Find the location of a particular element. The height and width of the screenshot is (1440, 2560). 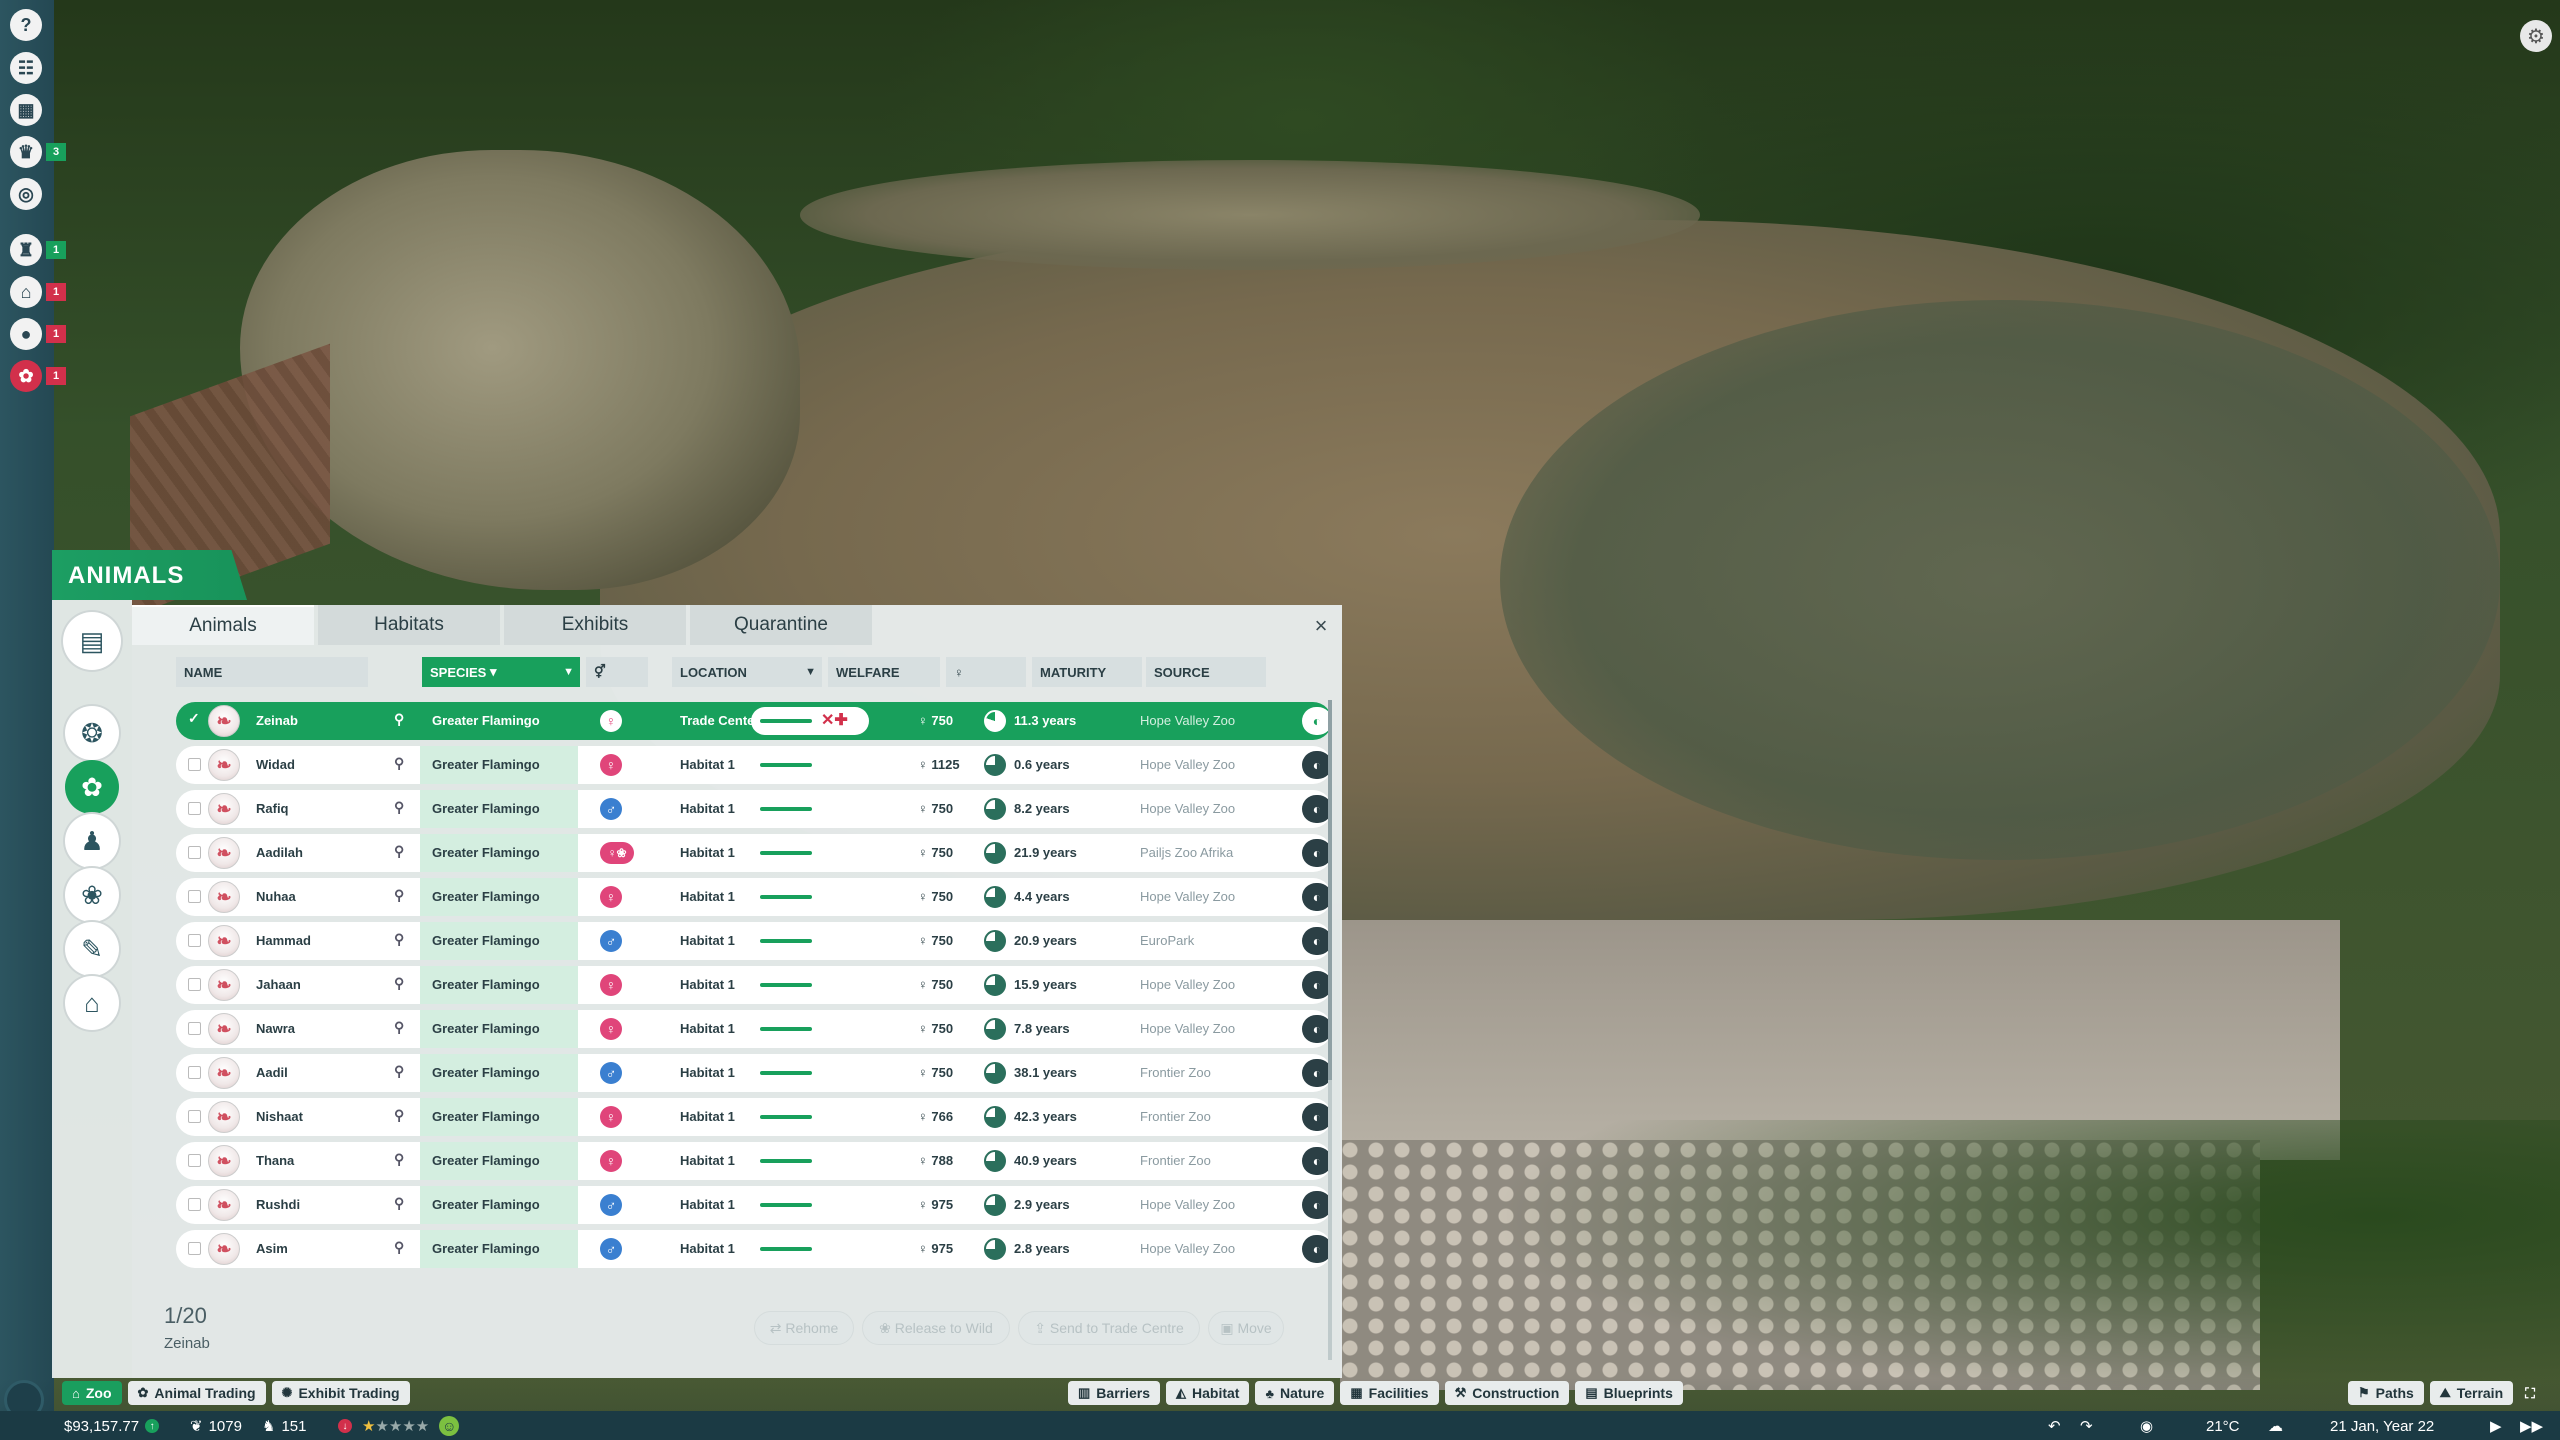

undo-icon: ↶ is located at coordinates (2054, 1426).